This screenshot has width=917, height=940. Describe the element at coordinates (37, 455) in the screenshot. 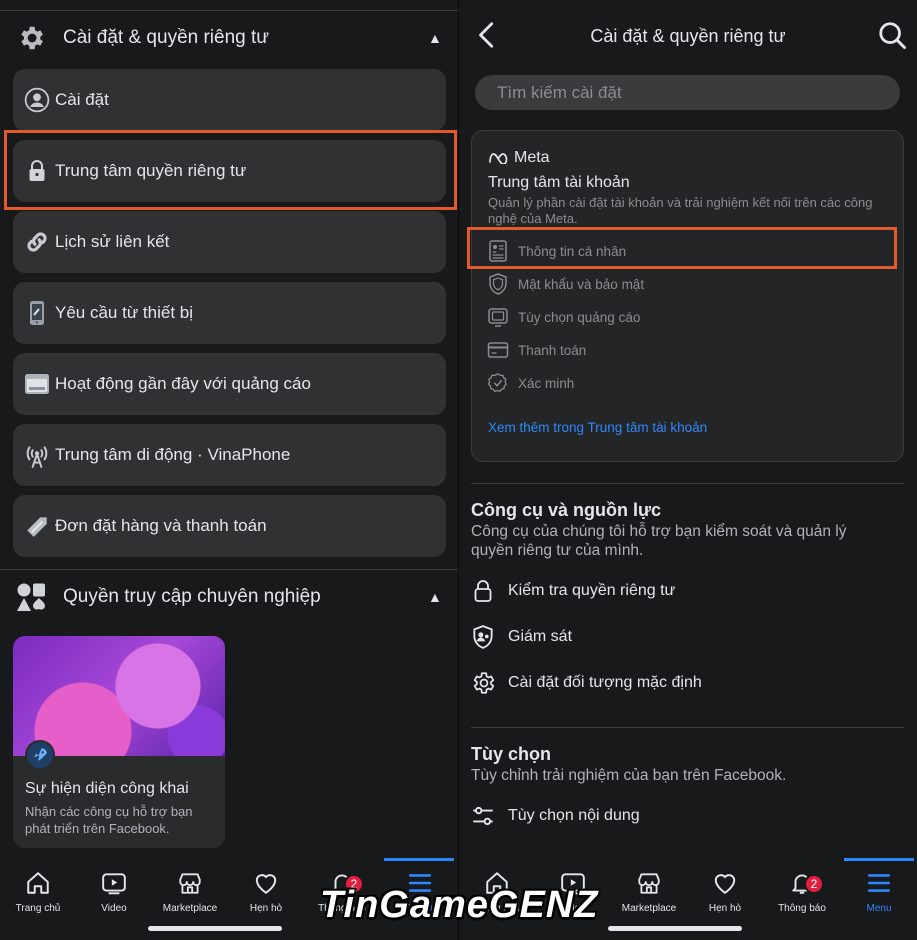

I see `antenna-icon` at that location.